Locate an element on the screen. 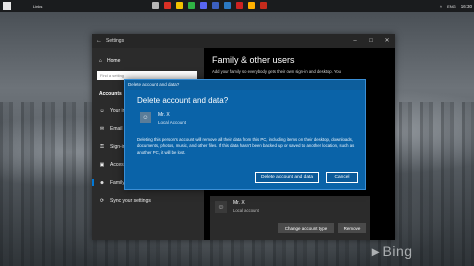 The image size is (474, 266). nav-section-heading: Accounts is located at coordinates (110, 94).